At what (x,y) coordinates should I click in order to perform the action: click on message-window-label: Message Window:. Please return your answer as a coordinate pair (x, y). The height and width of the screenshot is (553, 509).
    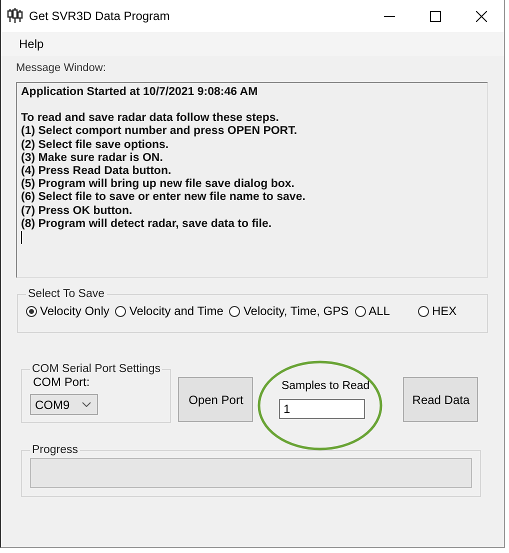
    Looking at the image, I should click on (61, 68).